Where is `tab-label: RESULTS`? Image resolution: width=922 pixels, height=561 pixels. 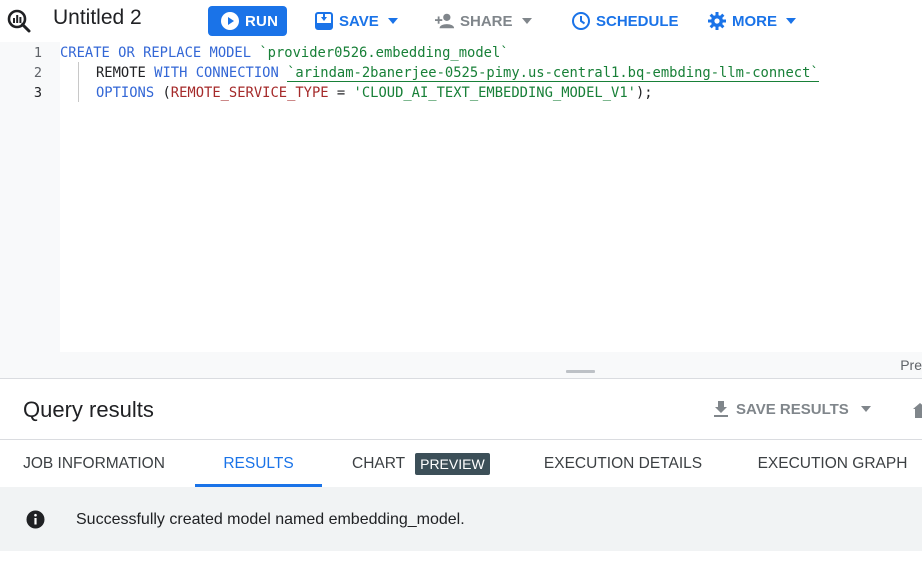
tab-label: RESULTS is located at coordinates (258, 463).